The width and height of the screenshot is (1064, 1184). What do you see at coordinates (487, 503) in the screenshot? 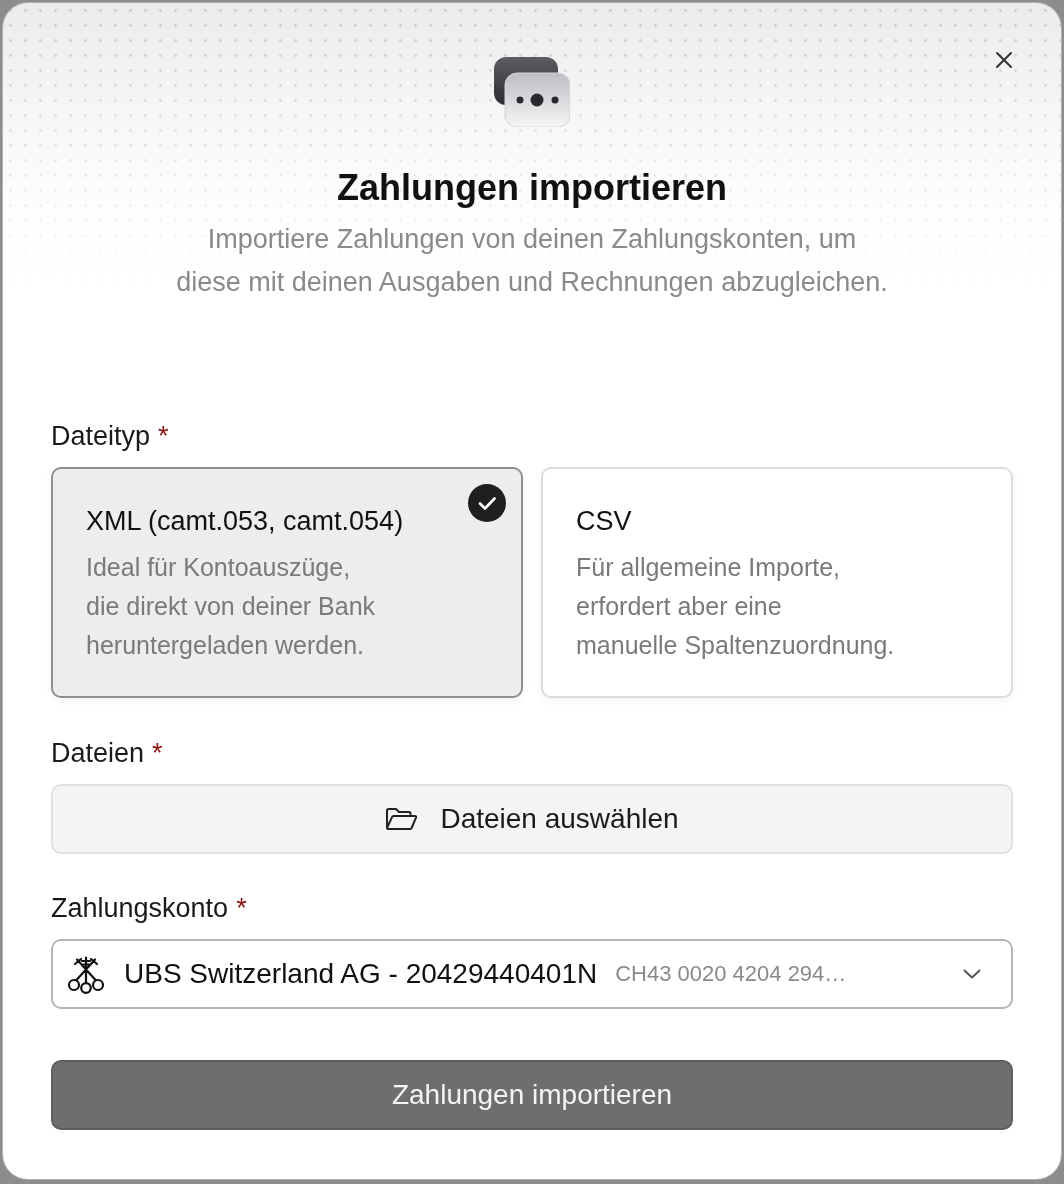
I see `check-circle-icon` at bounding box center [487, 503].